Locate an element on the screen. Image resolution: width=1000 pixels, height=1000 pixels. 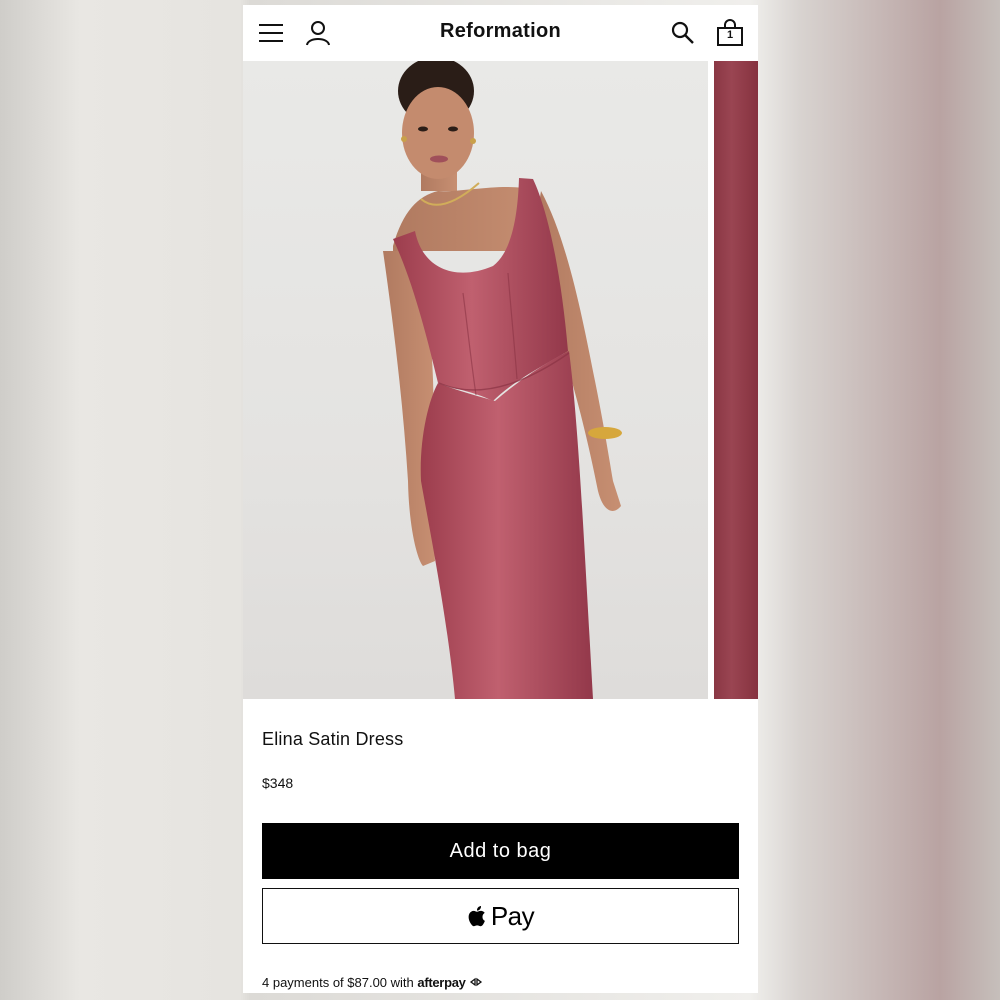
bag-count-badge: 1 is located at coordinates (730, 35).